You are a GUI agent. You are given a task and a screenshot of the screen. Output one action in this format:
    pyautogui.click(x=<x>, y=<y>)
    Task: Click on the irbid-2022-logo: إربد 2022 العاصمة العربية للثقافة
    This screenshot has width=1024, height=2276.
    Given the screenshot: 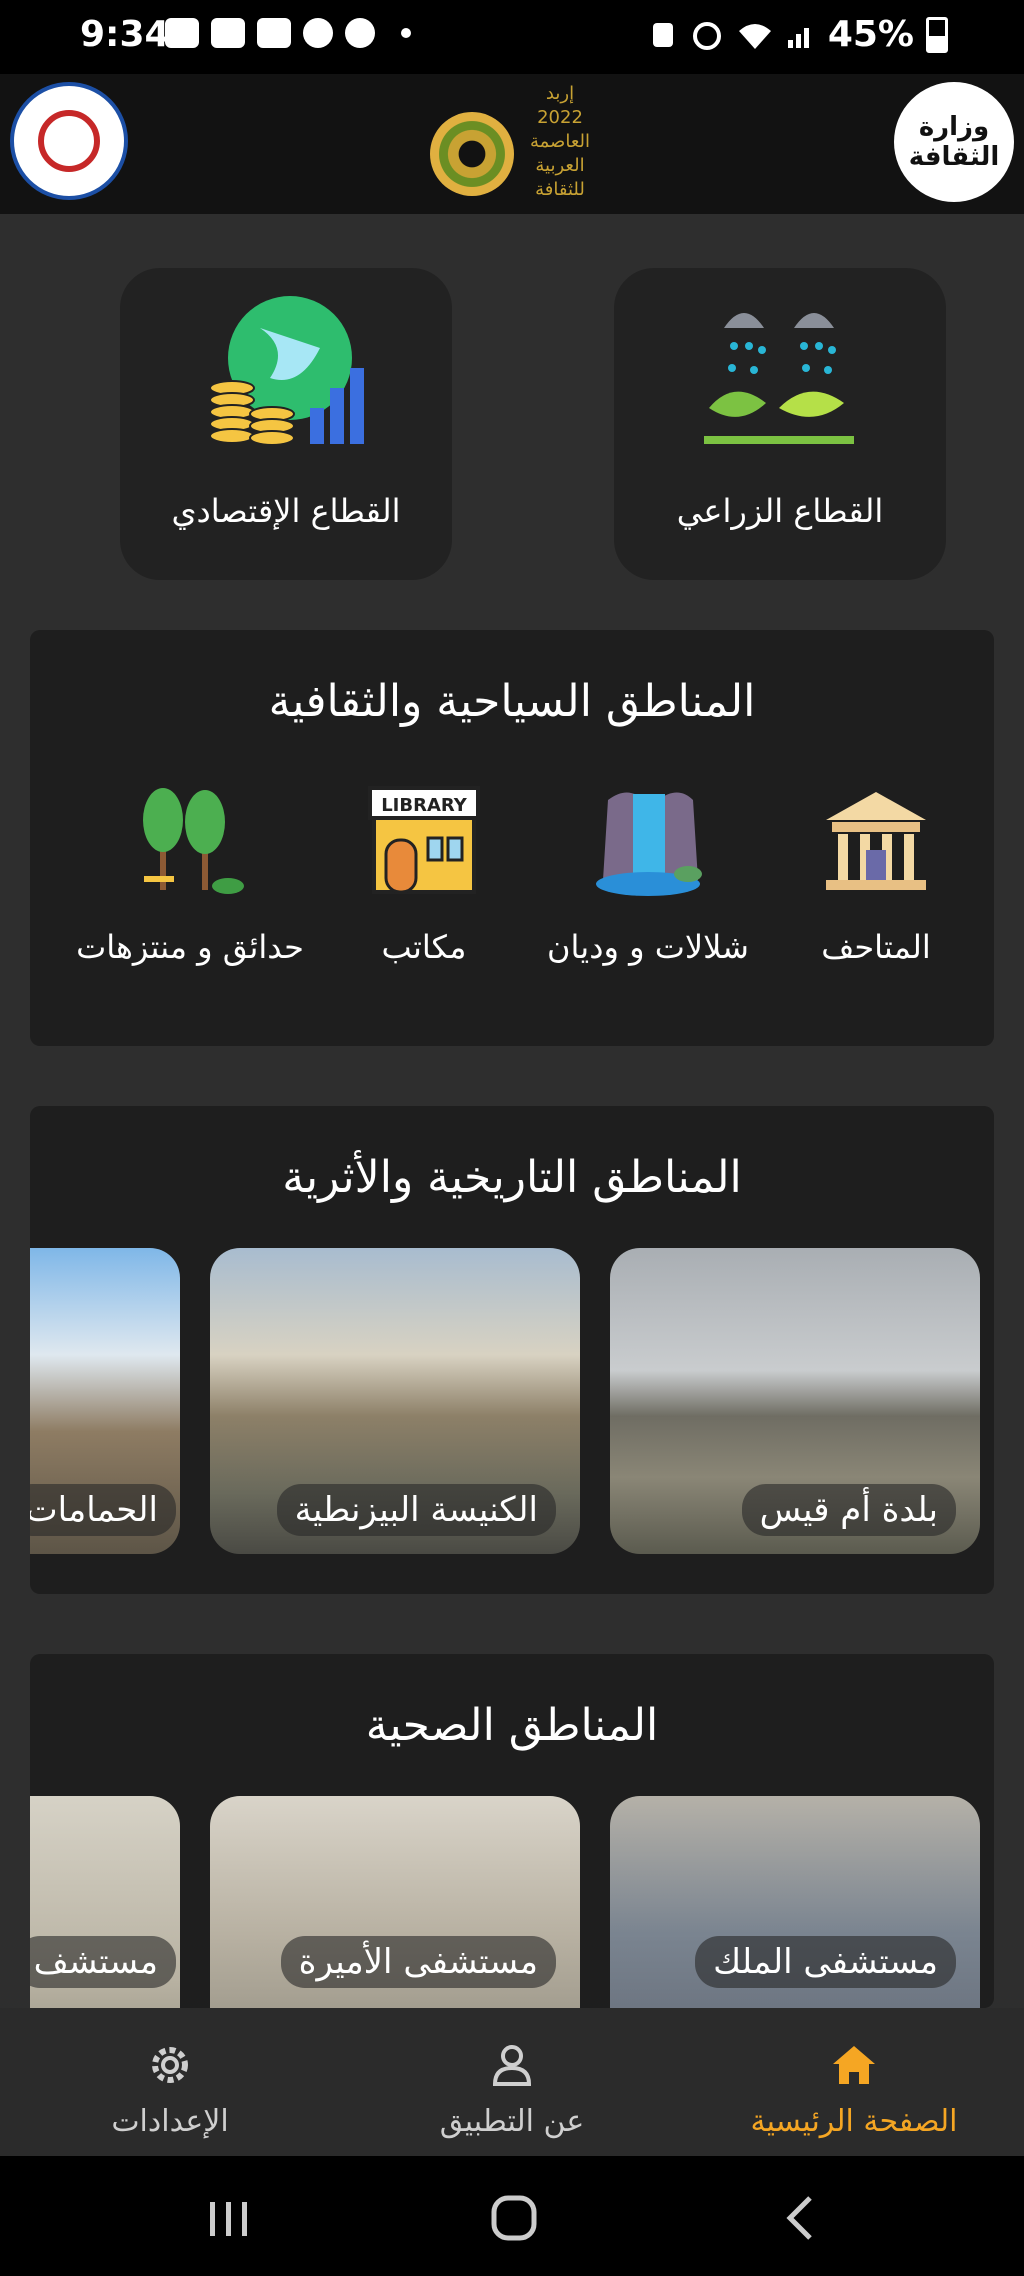 What is the action you would take?
    pyautogui.click(x=510, y=144)
    